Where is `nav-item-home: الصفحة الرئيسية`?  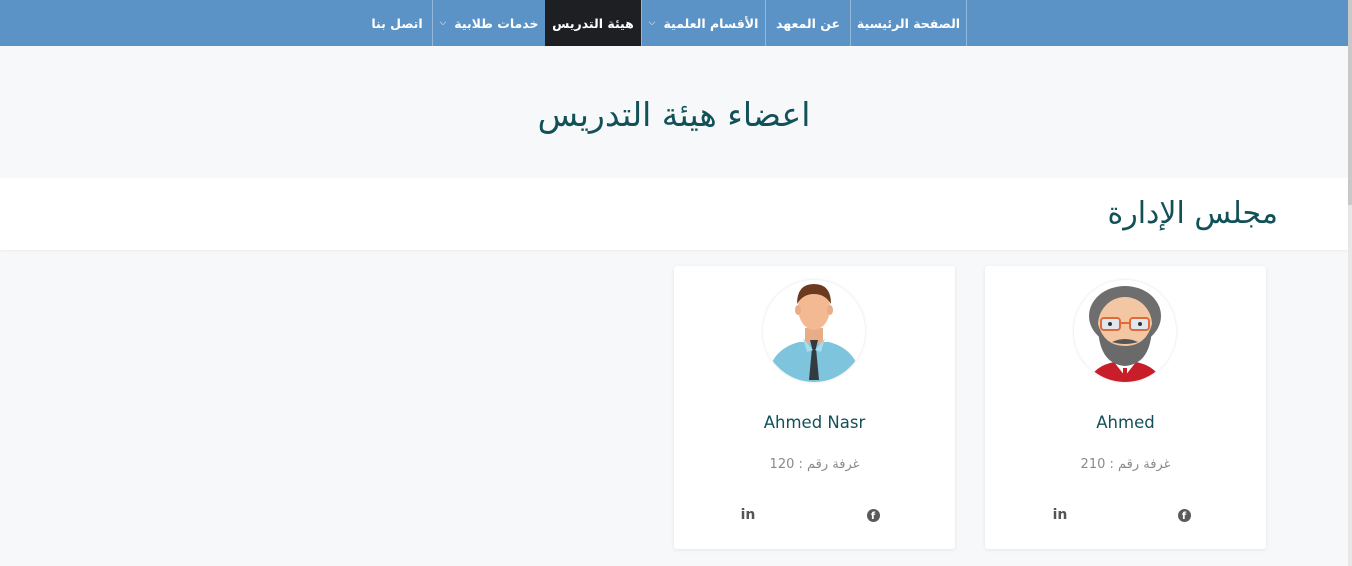 nav-item-home: الصفحة الرئيسية is located at coordinates (908, 23).